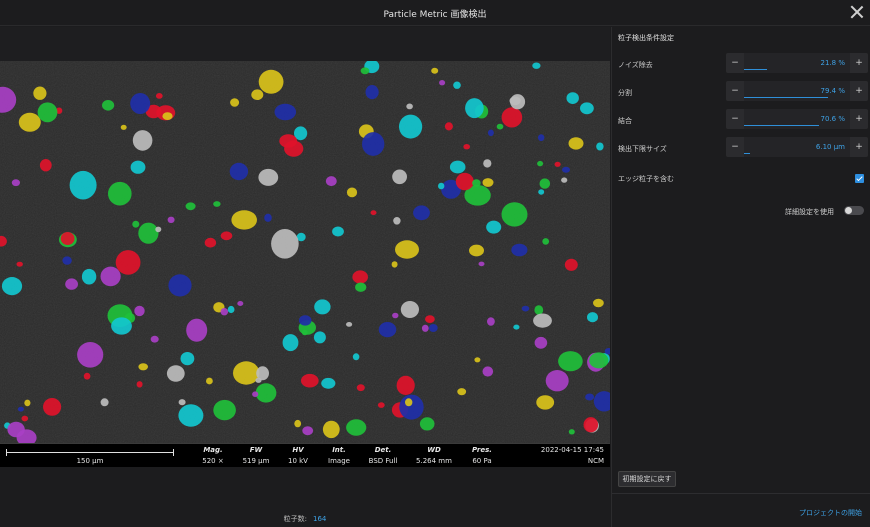 This screenshot has width=870, height=527. What do you see at coordinates (833, 91) in the screenshot?
I see `split-value: 79.4 %` at bounding box center [833, 91].